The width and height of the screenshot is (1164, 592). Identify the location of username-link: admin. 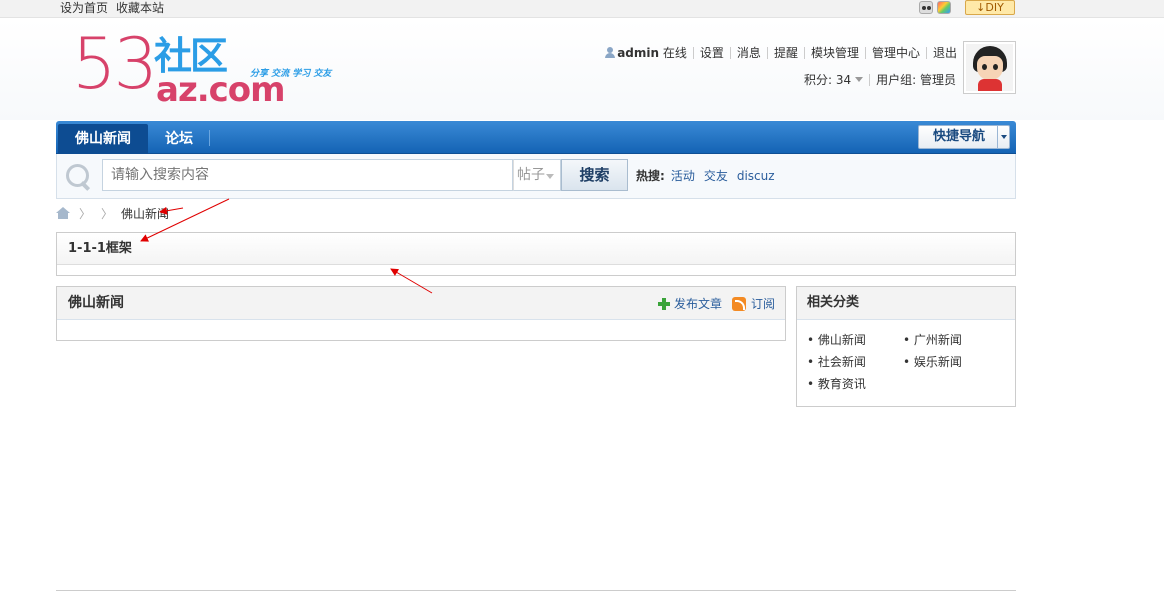
(638, 53).